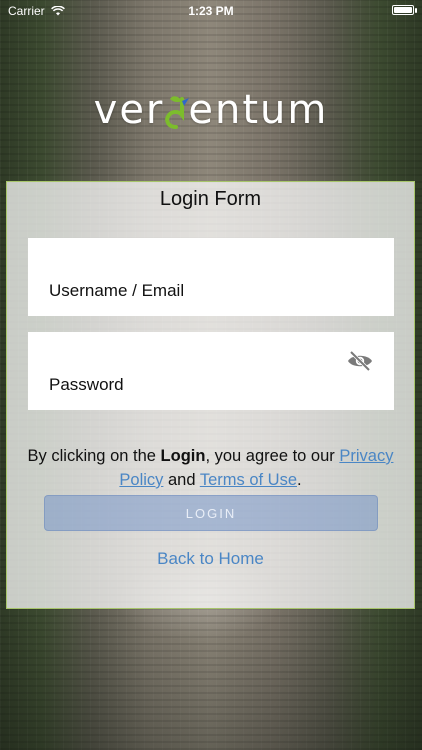  Describe the element at coordinates (183, 456) in the screenshot. I see `consent-login-bold: Login` at that location.